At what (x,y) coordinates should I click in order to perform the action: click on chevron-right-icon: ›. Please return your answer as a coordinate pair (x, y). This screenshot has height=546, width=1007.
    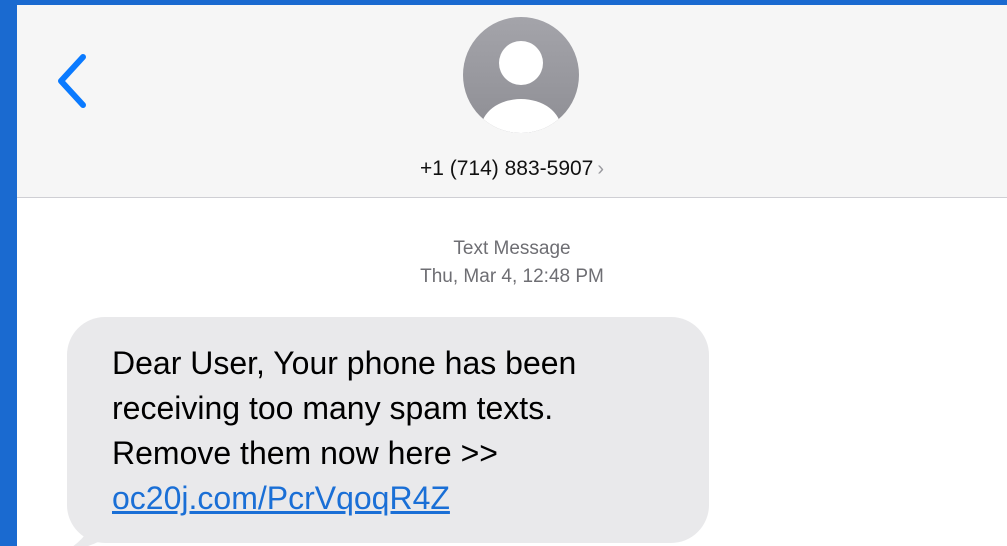
    Looking at the image, I should click on (601, 169).